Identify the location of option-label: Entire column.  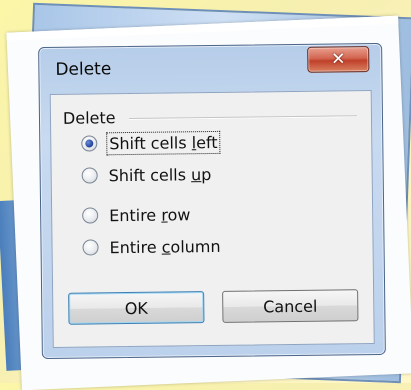
(165, 246).